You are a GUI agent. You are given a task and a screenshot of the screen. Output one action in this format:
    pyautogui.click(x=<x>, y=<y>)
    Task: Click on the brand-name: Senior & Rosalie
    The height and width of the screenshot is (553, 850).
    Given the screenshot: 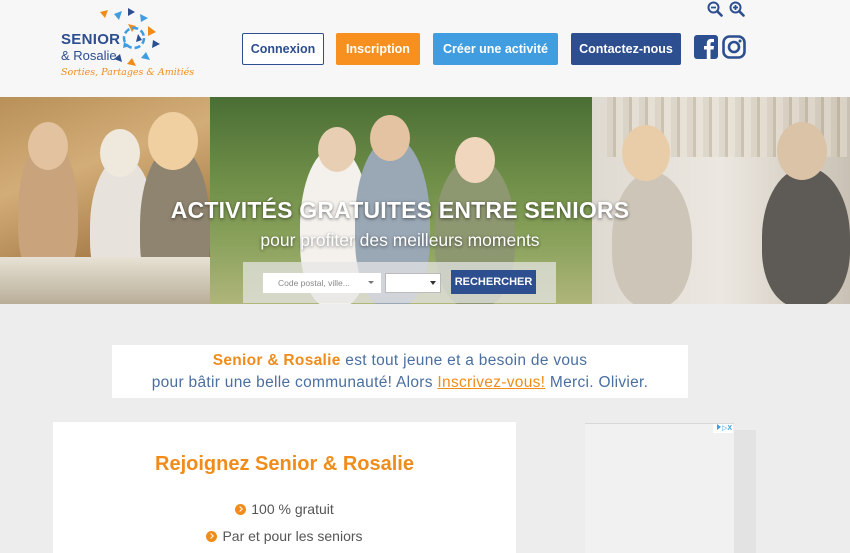 What is the action you would take?
    pyautogui.click(x=276, y=360)
    